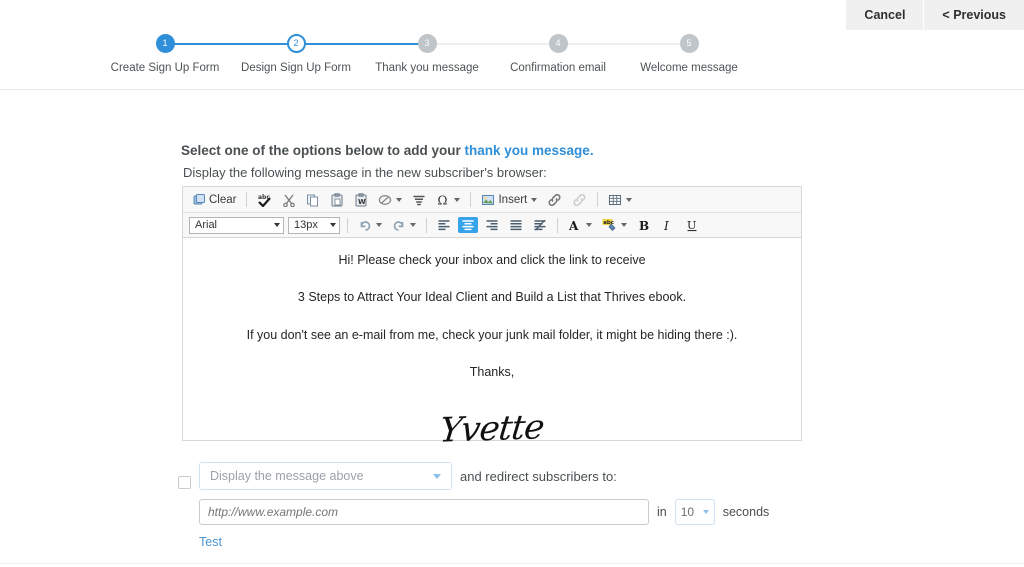  I want to click on insert-image-button: Insert, so click(509, 200).